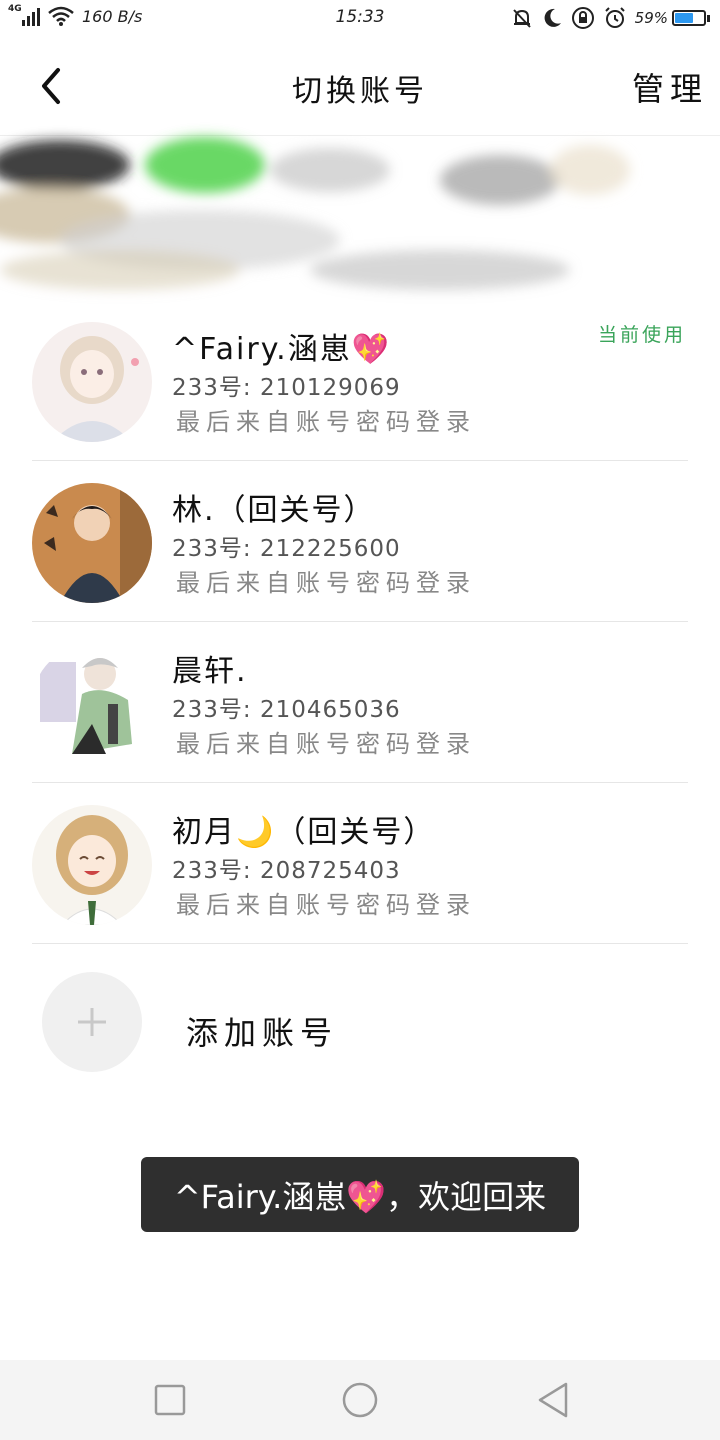 The height and width of the screenshot is (1440, 720). What do you see at coordinates (315, 213) in the screenshot?
I see `redaction-scribble` at bounding box center [315, 213].